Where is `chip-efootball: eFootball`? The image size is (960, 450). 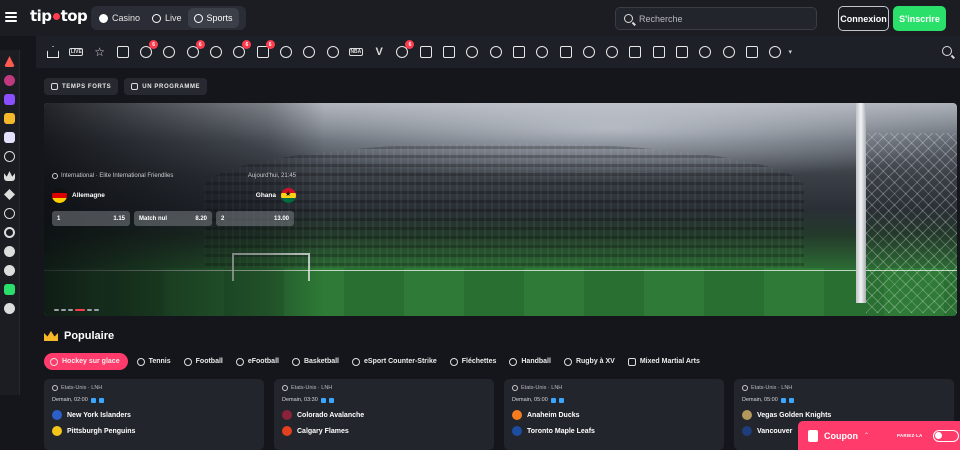
chip-efootball: eFootball is located at coordinates (257, 361).